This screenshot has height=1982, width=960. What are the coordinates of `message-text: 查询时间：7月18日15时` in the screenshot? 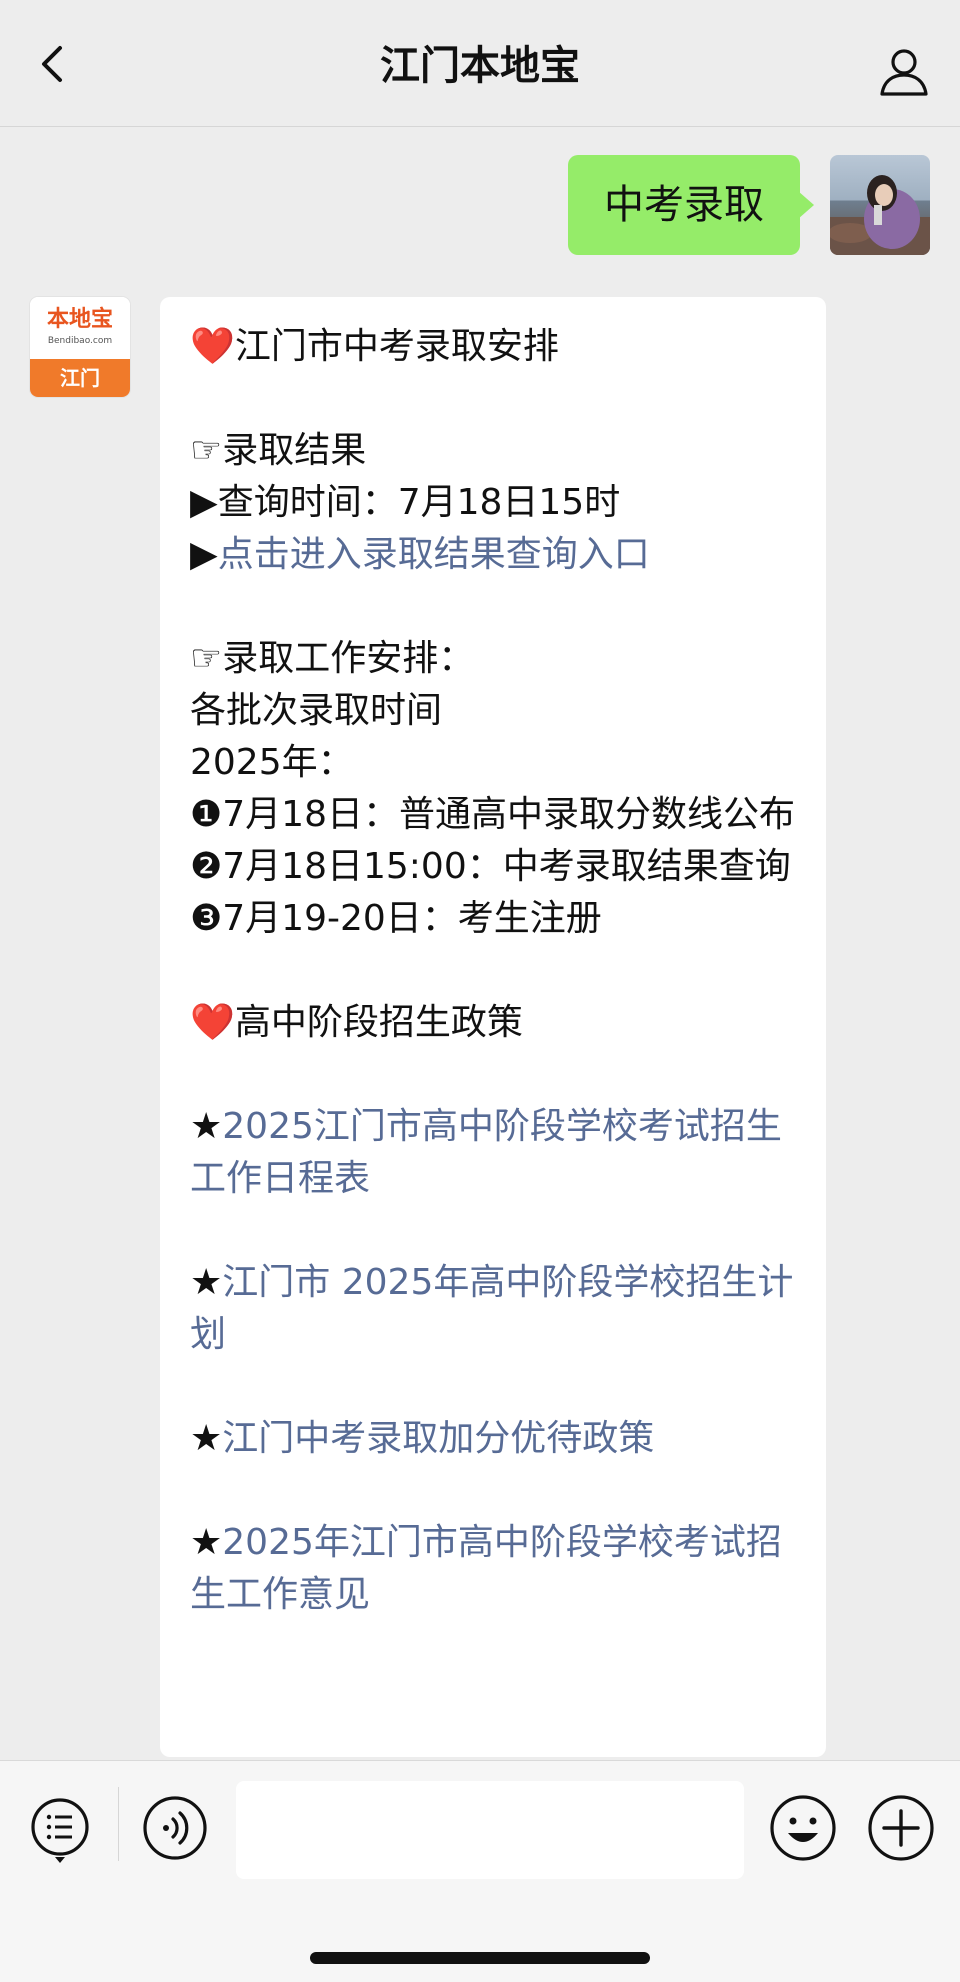 It's located at (419, 502).